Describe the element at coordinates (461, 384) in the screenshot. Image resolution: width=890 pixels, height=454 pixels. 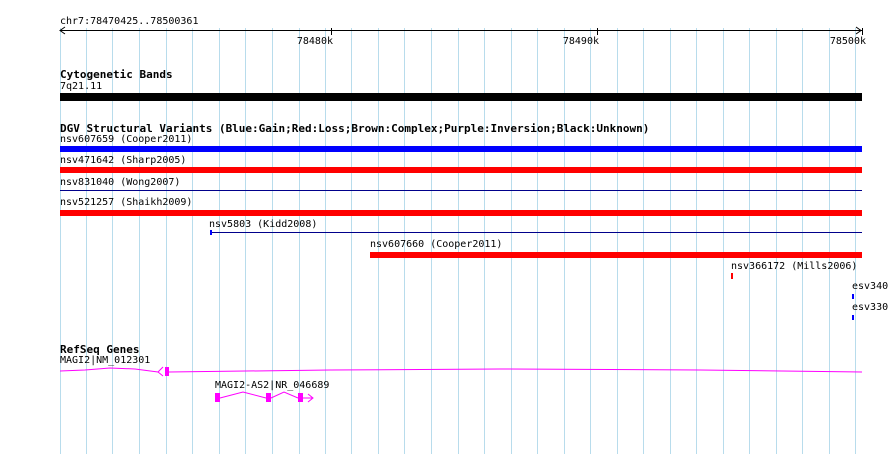
I see `gene-models` at that location.